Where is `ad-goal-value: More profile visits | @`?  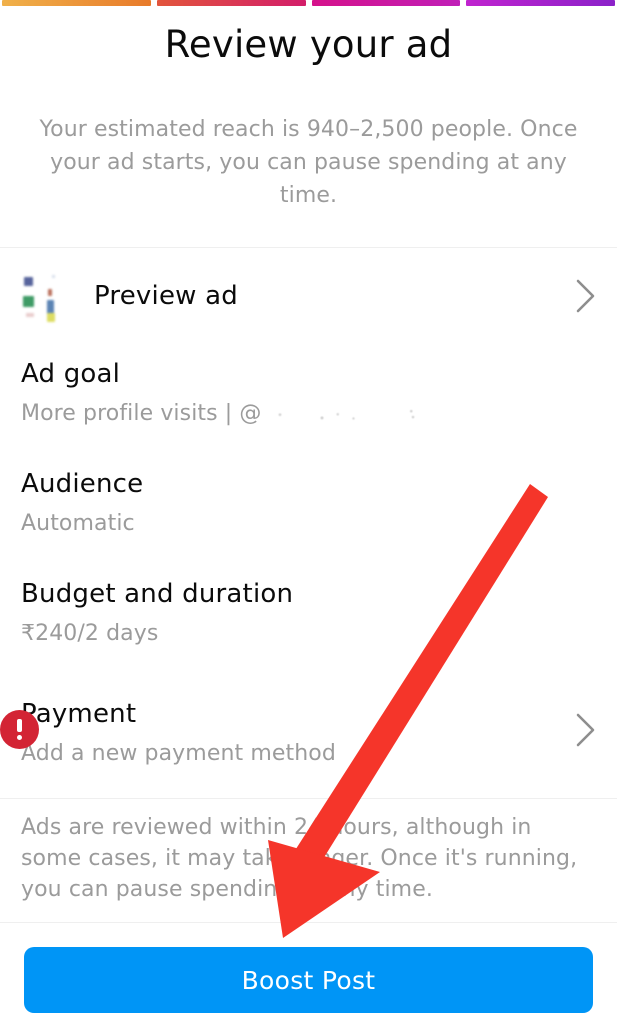 ad-goal-value: More profile visits | @ is located at coordinates (308, 414).